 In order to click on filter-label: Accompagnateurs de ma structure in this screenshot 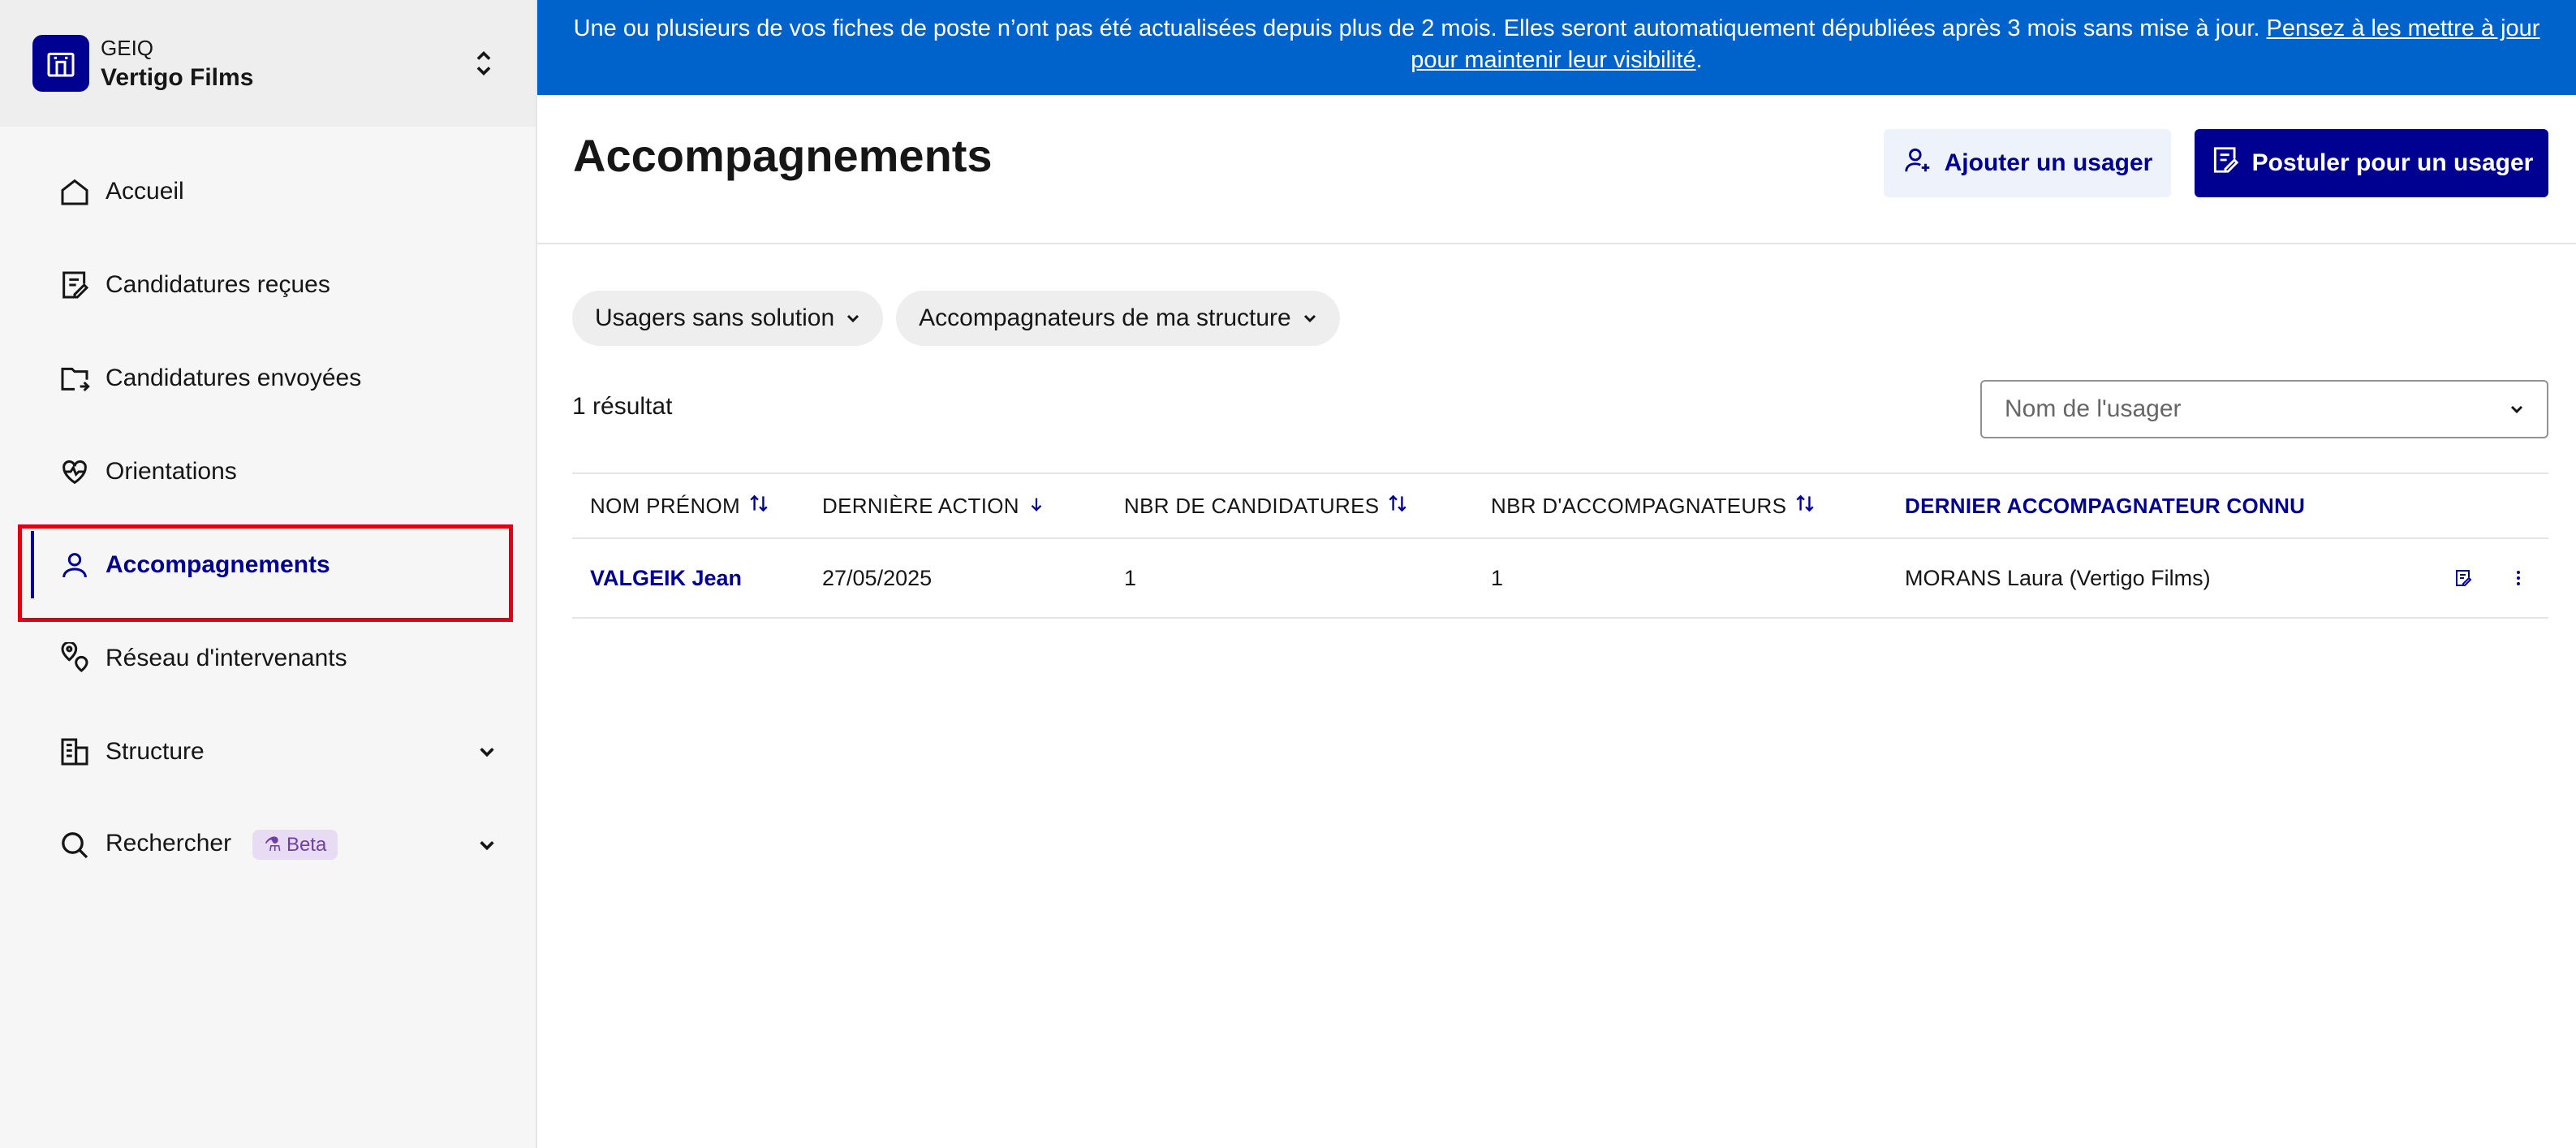, I will do `click(1105, 317)`.